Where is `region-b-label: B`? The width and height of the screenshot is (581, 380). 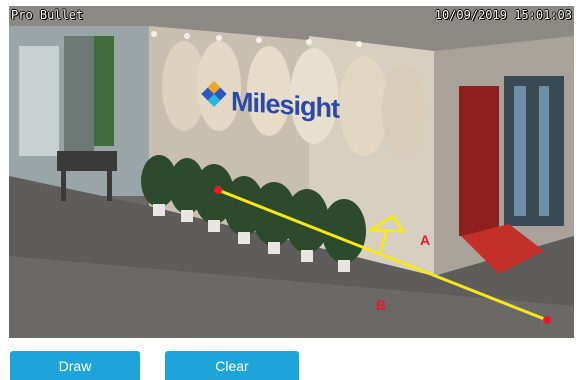 region-b-label: B is located at coordinates (381, 305).